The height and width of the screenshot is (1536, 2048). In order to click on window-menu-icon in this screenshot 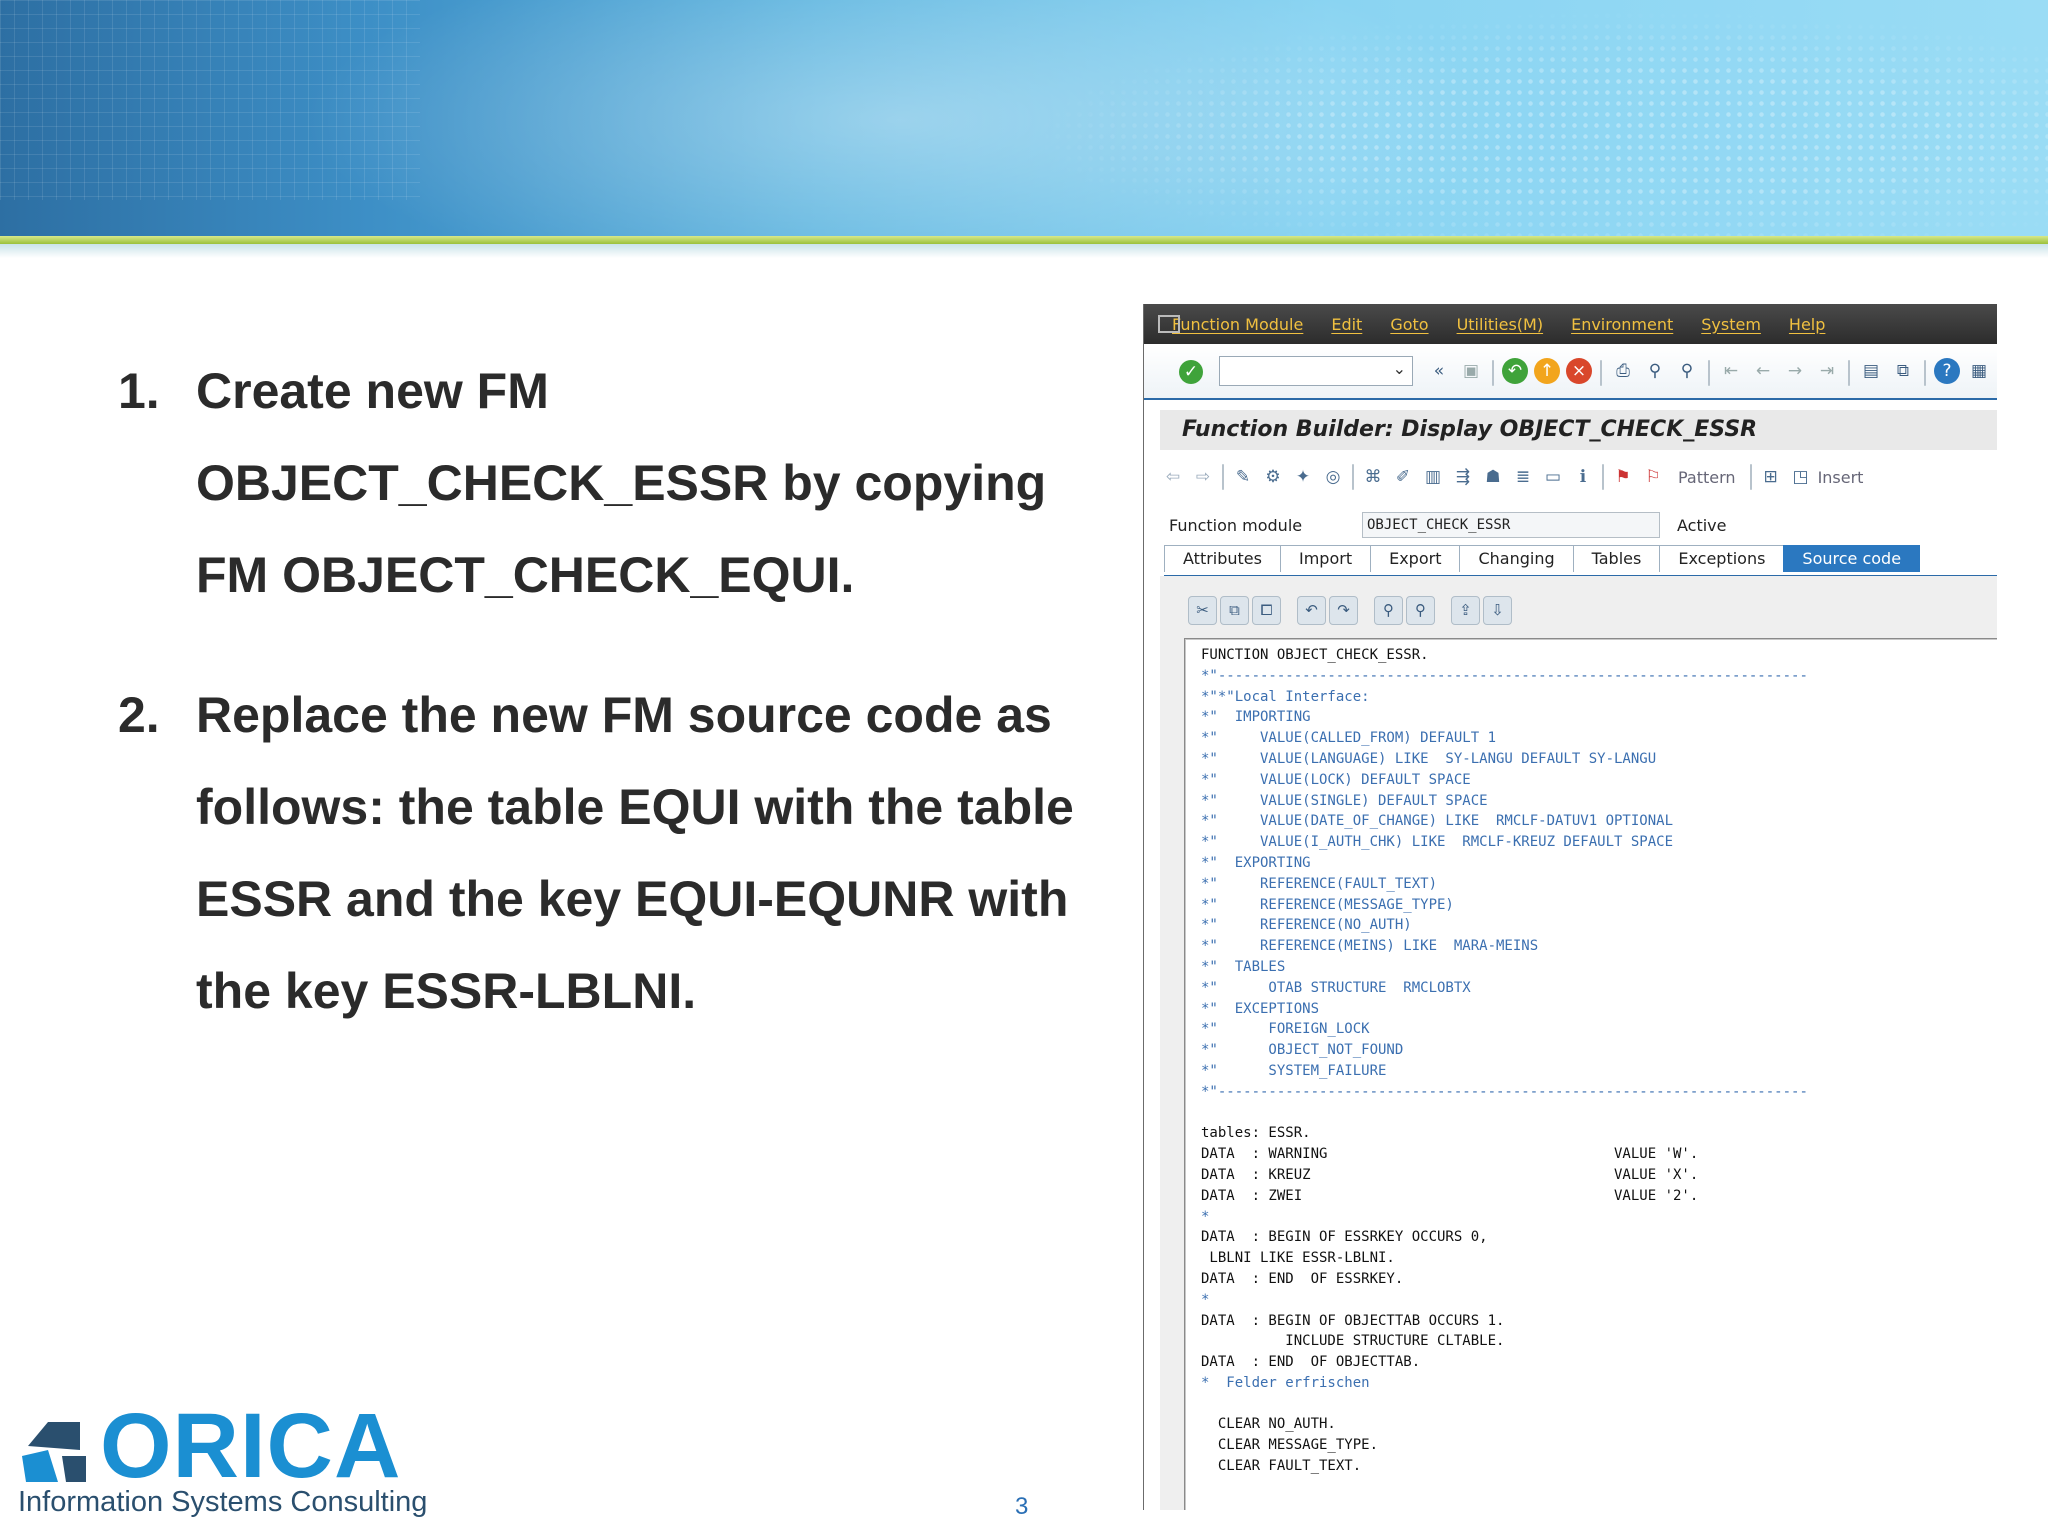, I will do `click(1169, 324)`.